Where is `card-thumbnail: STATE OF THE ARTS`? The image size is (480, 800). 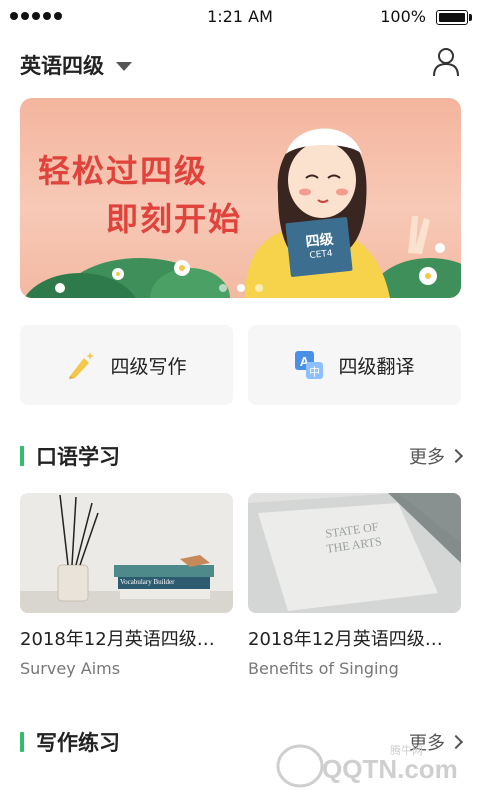
card-thumbnail: STATE OF THE ARTS is located at coordinates (354, 553).